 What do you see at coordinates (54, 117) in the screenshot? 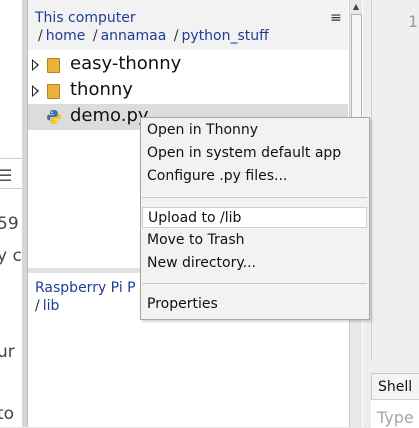
I see `python-file-icon` at bounding box center [54, 117].